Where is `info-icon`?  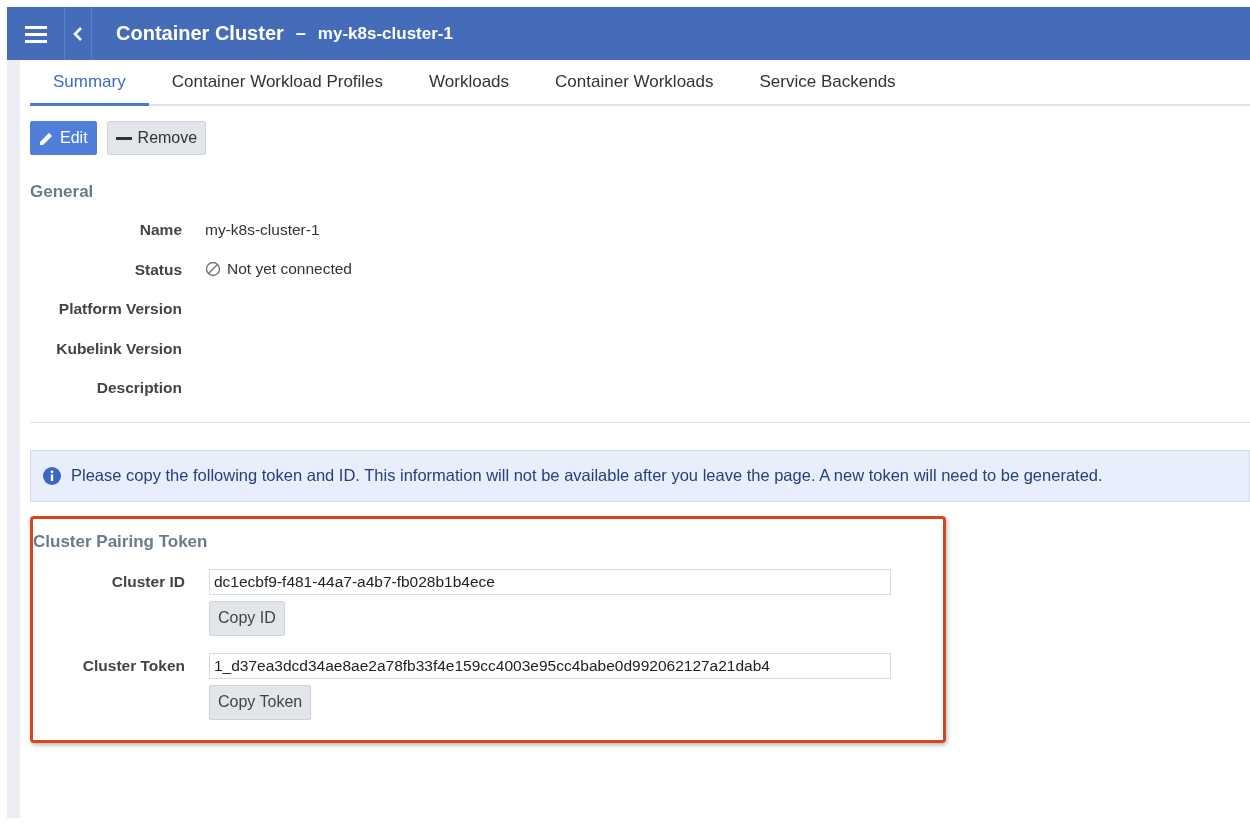
info-icon is located at coordinates (52, 475).